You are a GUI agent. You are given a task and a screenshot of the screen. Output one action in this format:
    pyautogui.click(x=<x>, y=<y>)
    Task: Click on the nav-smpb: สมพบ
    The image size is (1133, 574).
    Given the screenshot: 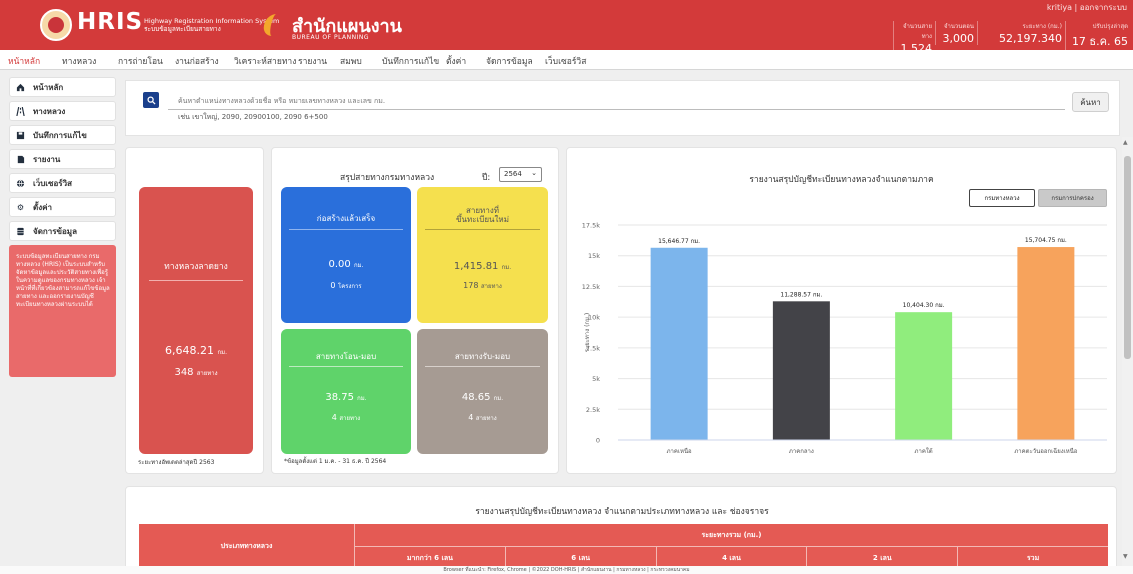 What is the action you would take?
    pyautogui.click(x=351, y=61)
    